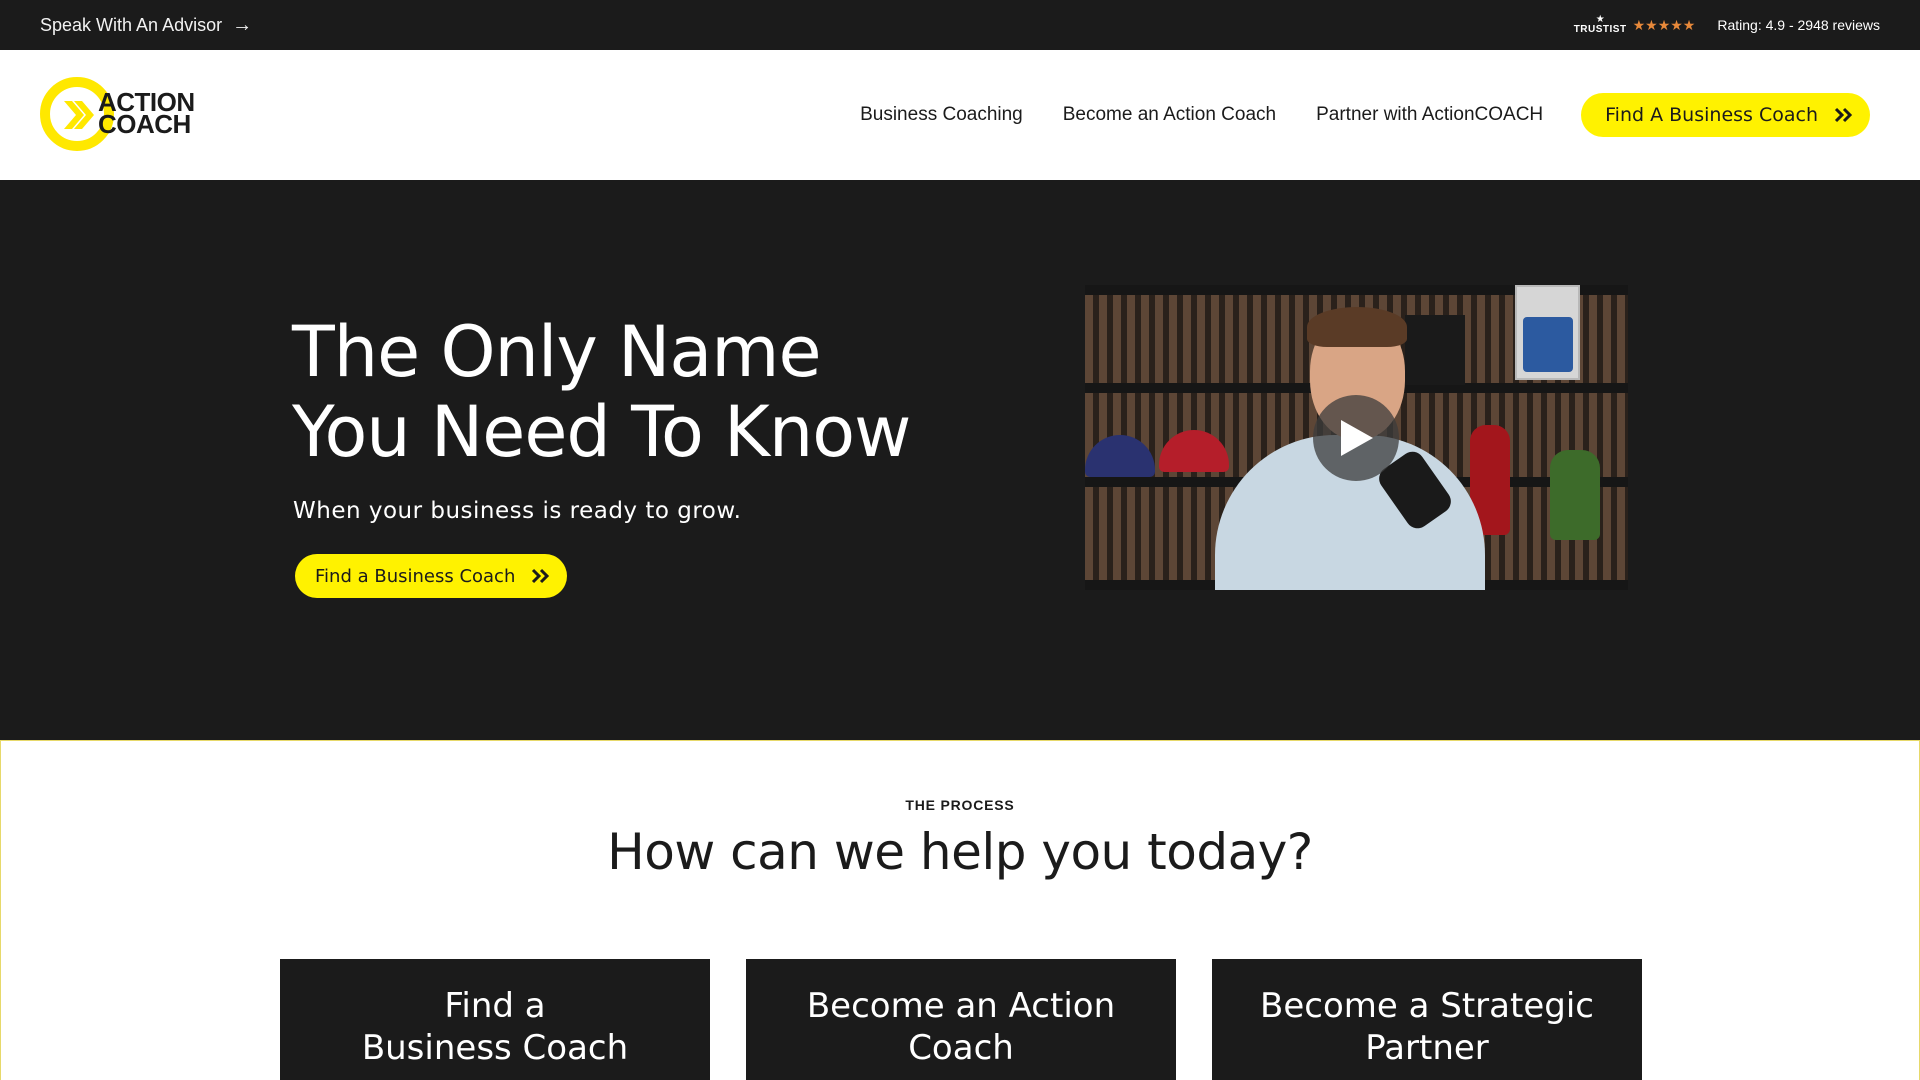 The image size is (1920, 1080). What do you see at coordinates (1427, 1048) in the screenshot?
I see `card-line2: Partner` at bounding box center [1427, 1048].